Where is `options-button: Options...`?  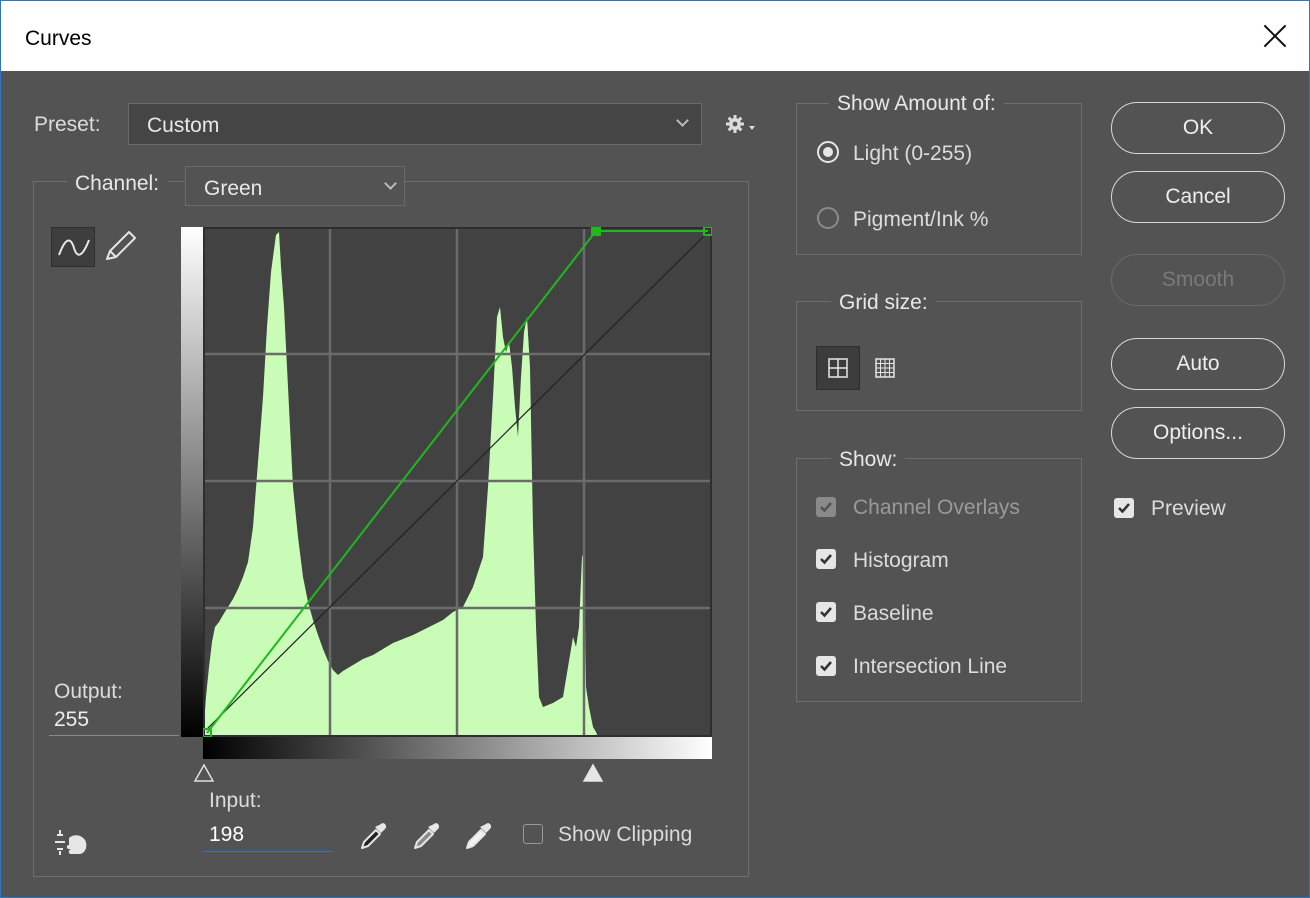
options-button: Options... is located at coordinates (1198, 433).